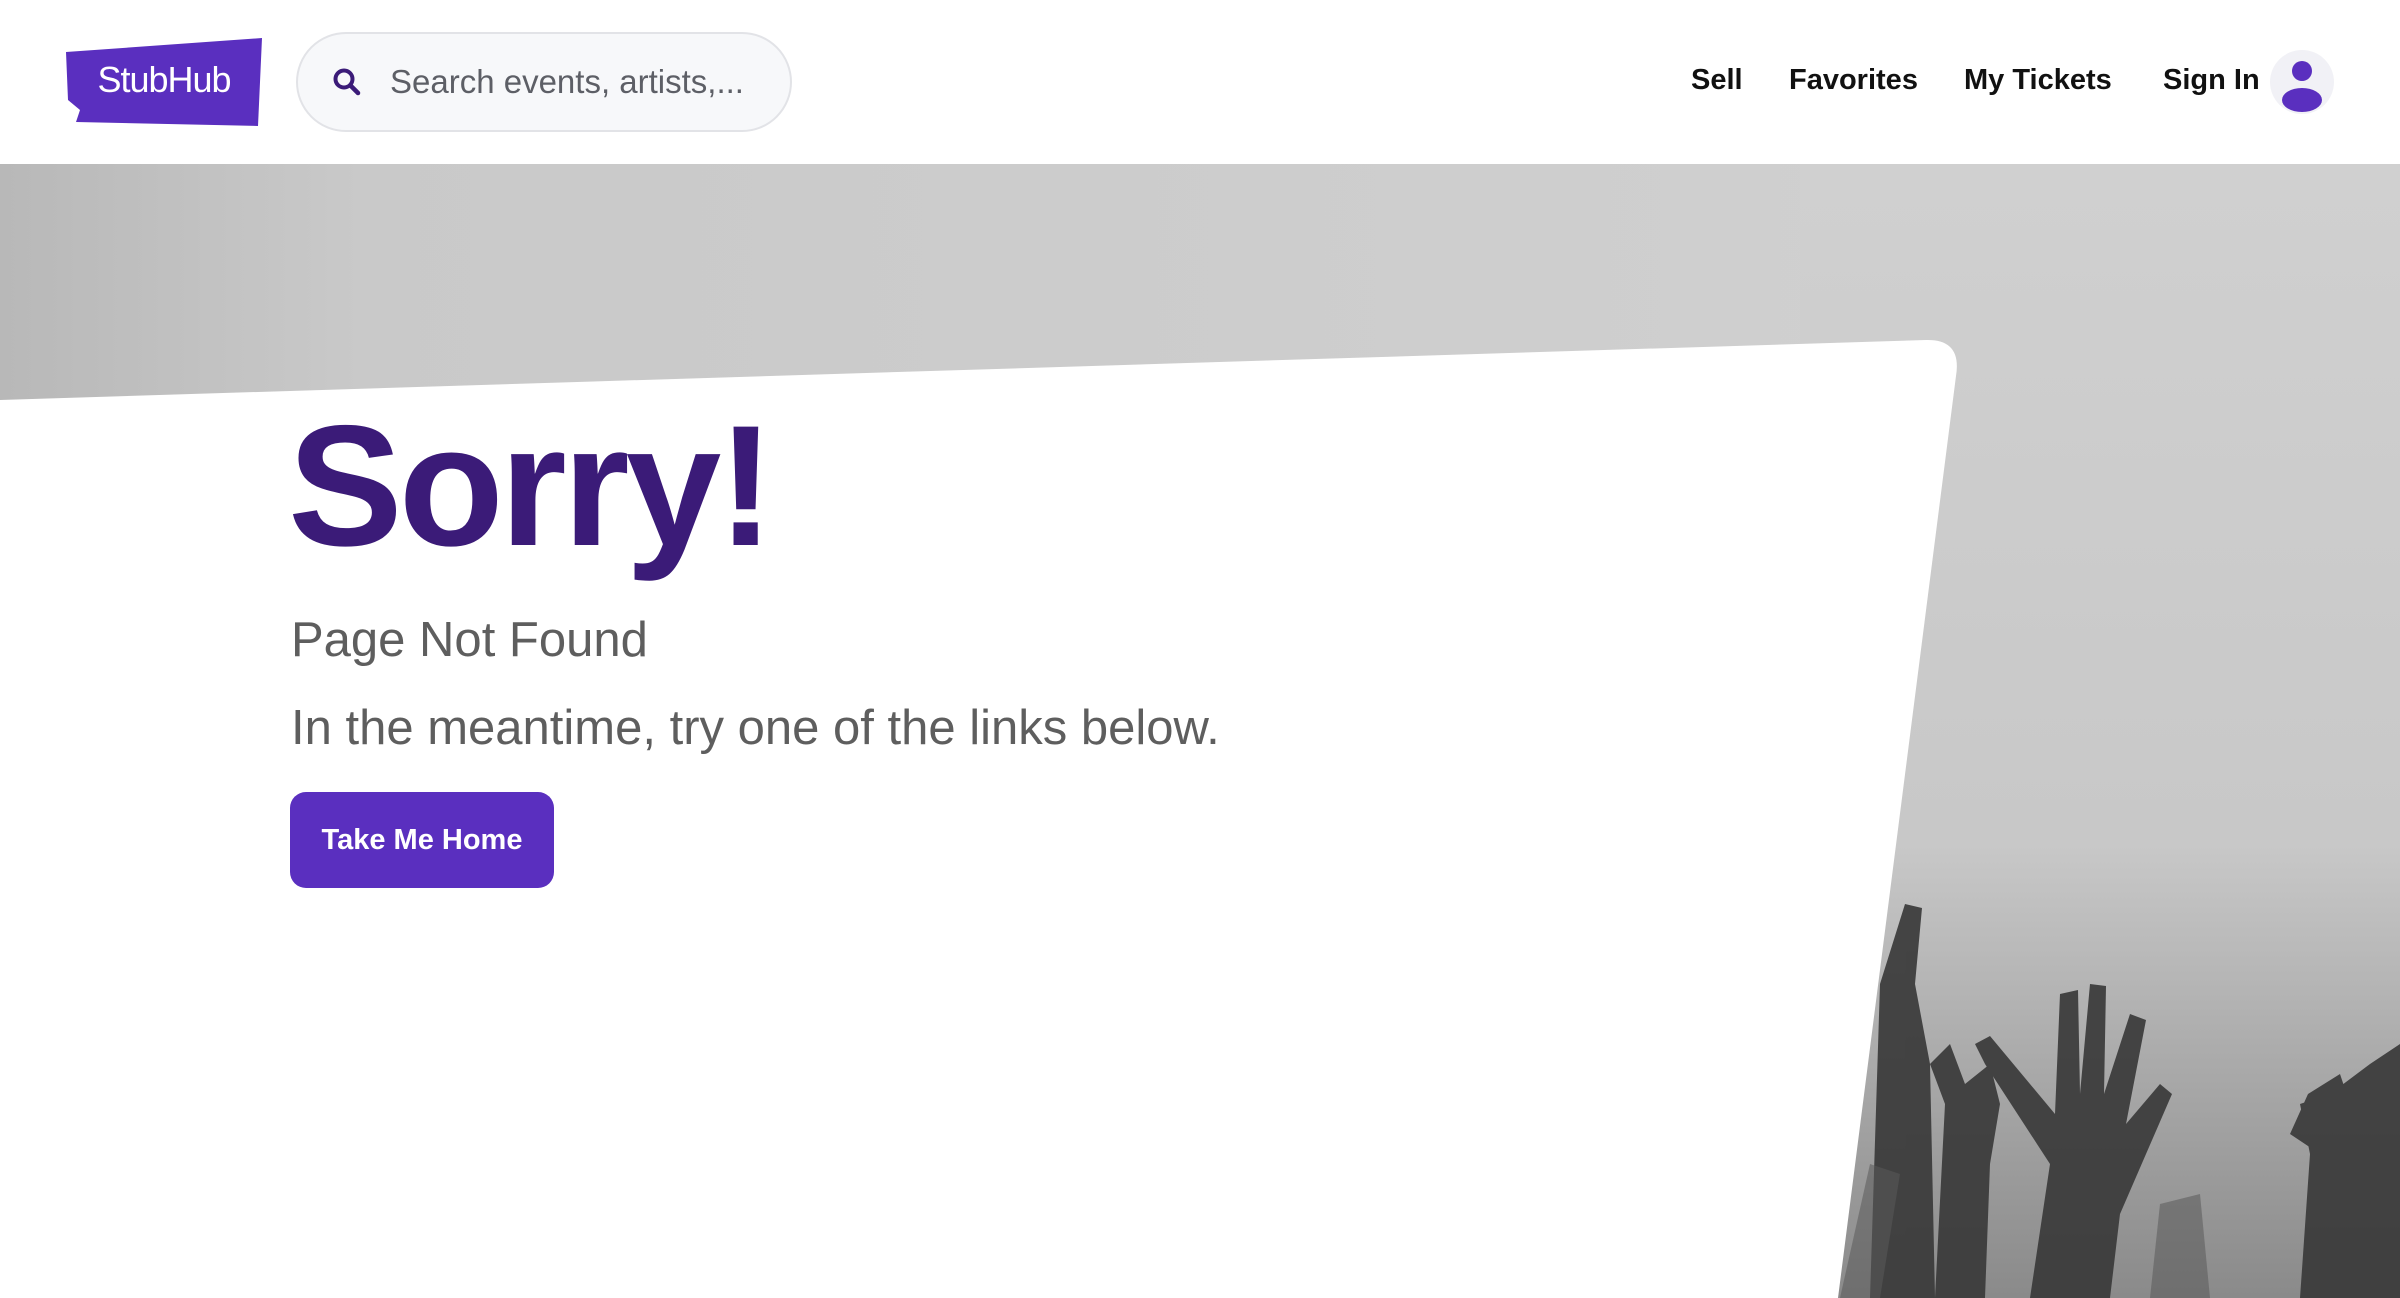 Image resolution: width=2400 pixels, height=1298 pixels. Describe the element at coordinates (347, 82) in the screenshot. I see `search-icon` at that location.